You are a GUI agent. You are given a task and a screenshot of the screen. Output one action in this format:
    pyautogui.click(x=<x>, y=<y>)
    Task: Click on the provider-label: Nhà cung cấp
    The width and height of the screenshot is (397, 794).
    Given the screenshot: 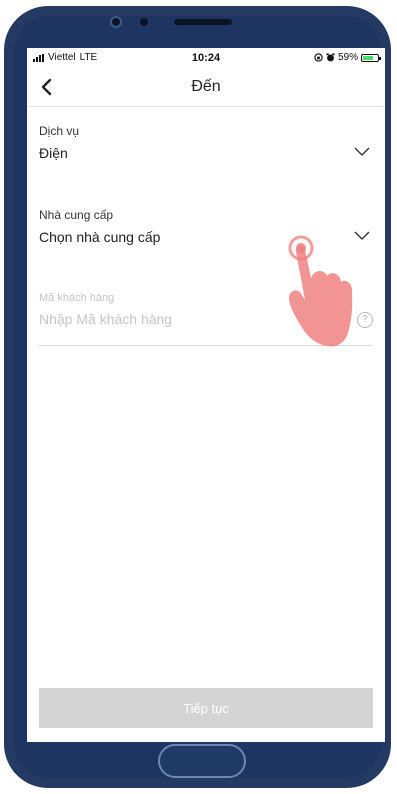 What is the action you would take?
    pyautogui.click(x=76, y=215)
    